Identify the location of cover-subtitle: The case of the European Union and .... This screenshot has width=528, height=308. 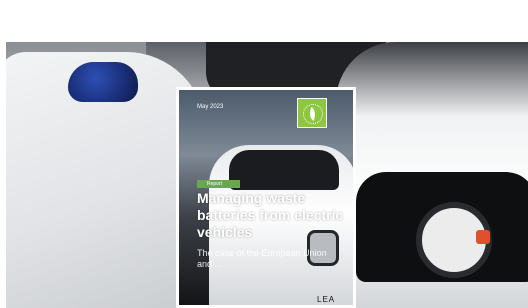
(262, 258).